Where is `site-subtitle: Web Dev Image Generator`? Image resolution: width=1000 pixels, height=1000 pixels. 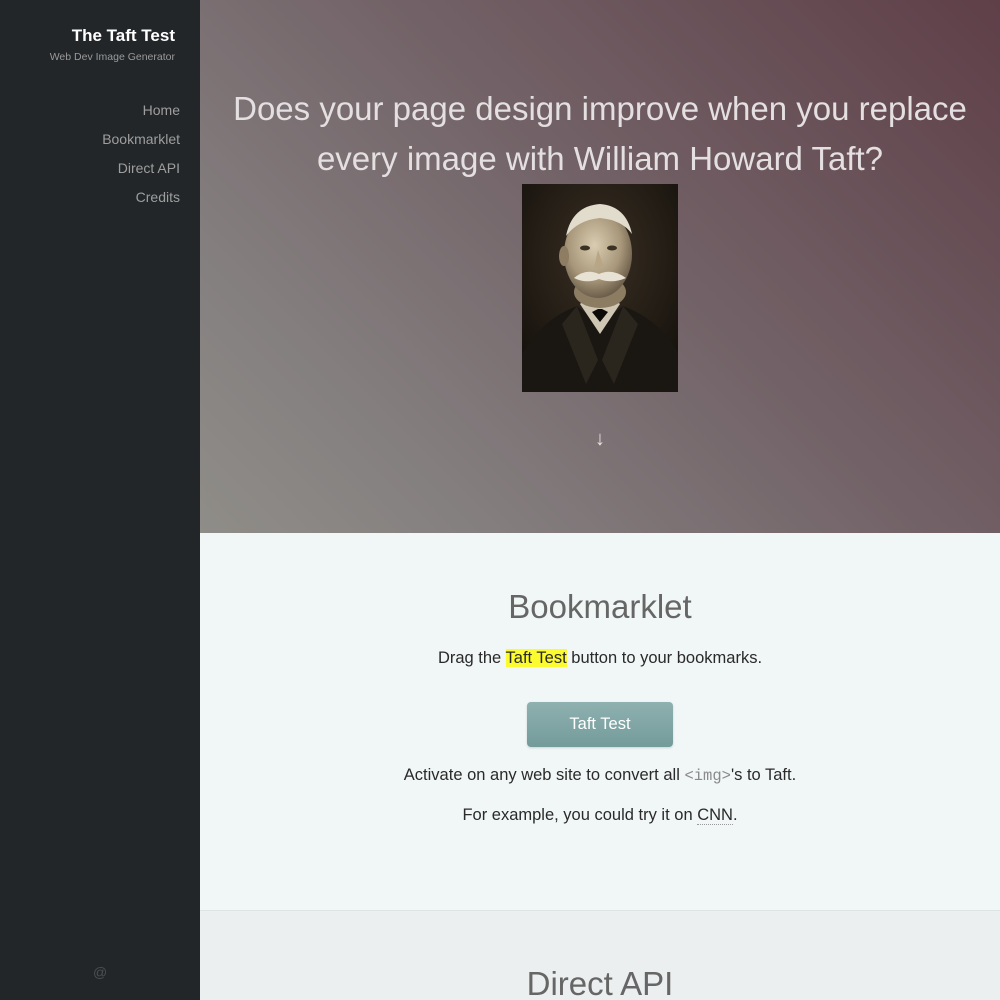 site-subtitle: Web Dev Image Generator is located at coordinates (112, 57).